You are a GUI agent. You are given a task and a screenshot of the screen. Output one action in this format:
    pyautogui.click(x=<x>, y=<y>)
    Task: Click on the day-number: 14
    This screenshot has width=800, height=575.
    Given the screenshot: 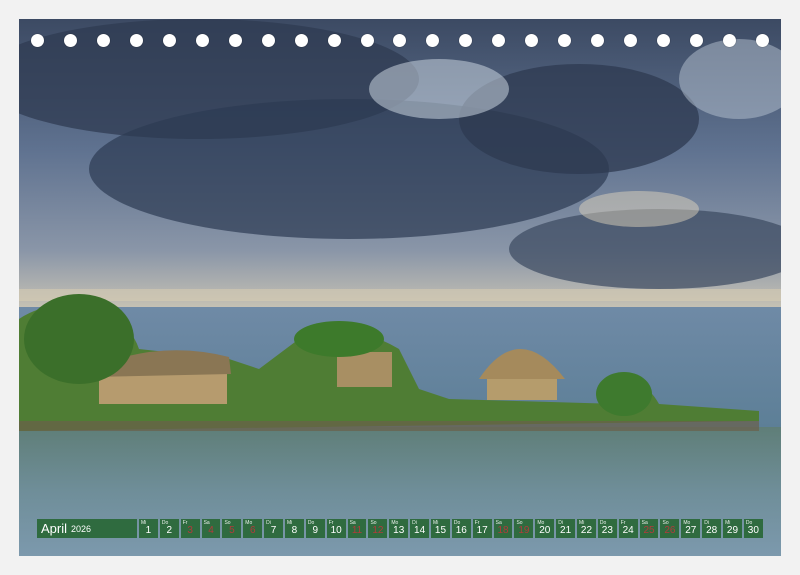 What is the action you would take?
    pyautogui.click(x=420, y=530)
    